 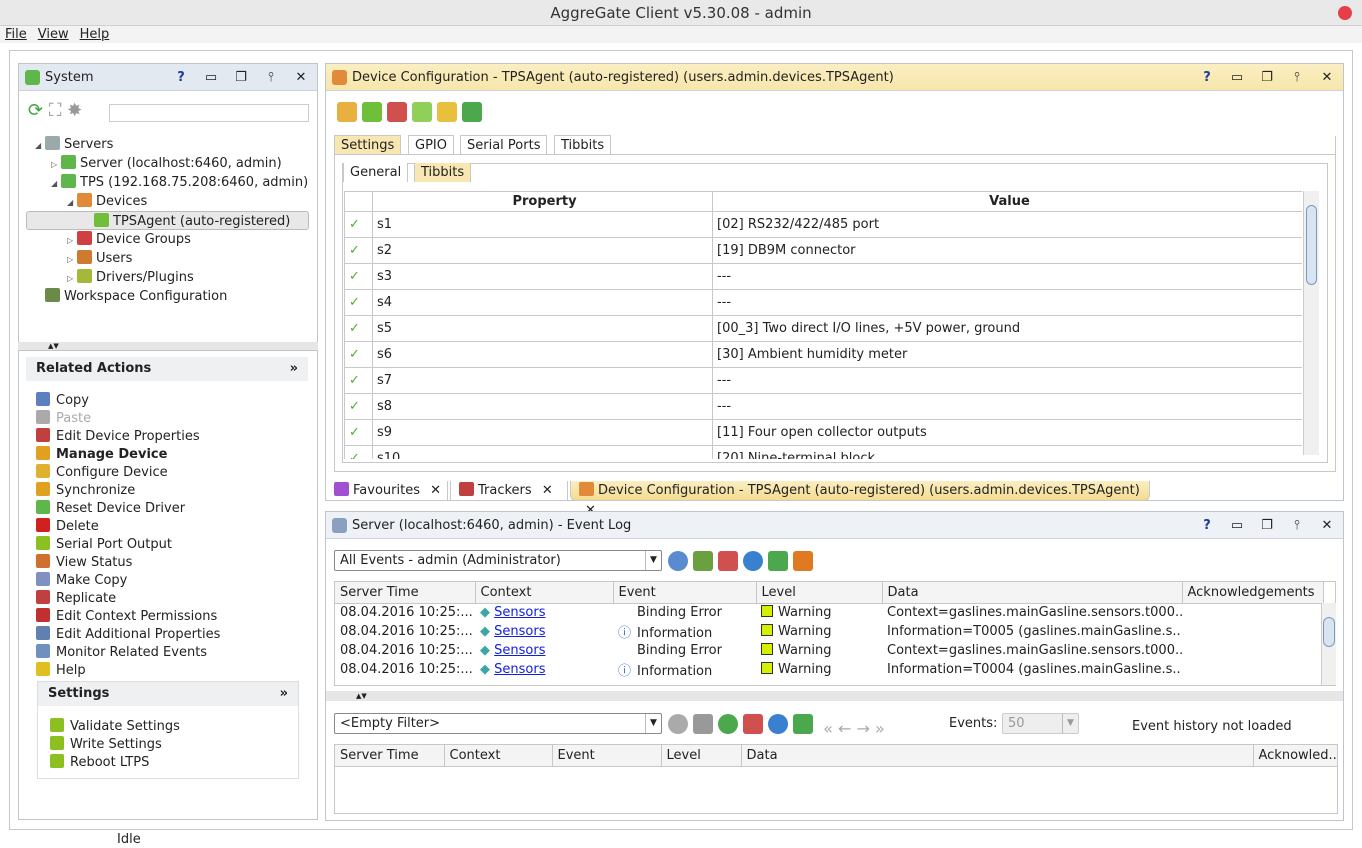 I want to click on action-item: Replicate, so click(x=76, y=599).